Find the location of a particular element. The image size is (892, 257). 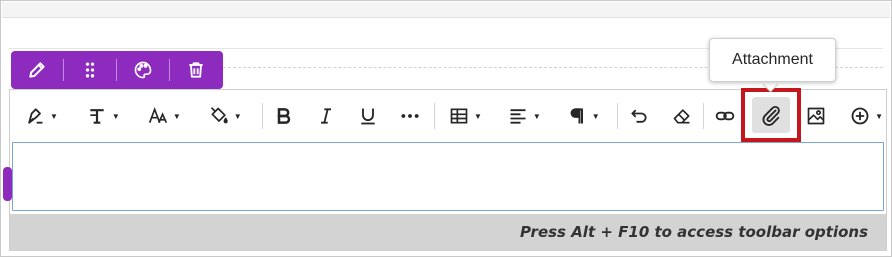

pencil-icon is located at coordinates (37, 70).